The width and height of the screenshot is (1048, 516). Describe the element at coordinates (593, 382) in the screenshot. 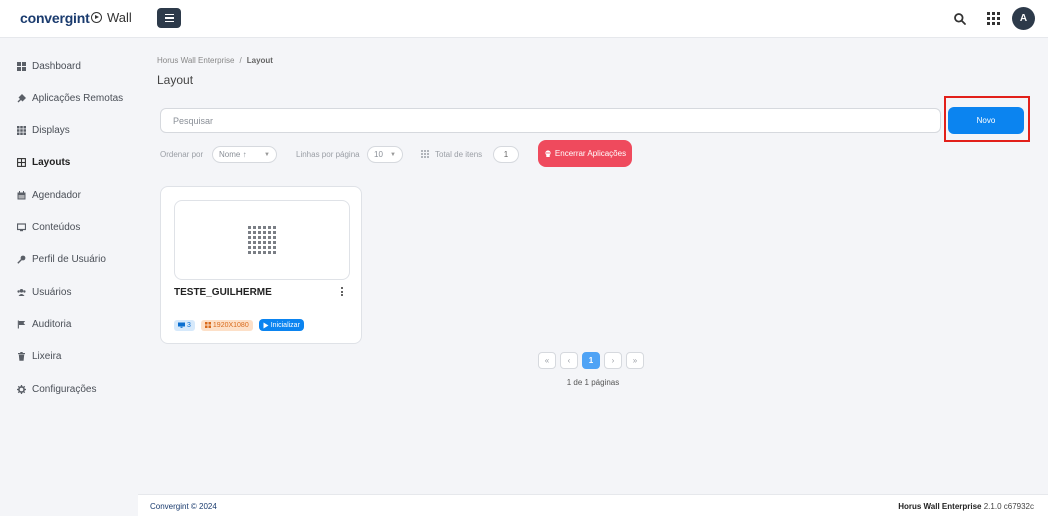

I see `page-info: 1 de 1 páginas` at that location.